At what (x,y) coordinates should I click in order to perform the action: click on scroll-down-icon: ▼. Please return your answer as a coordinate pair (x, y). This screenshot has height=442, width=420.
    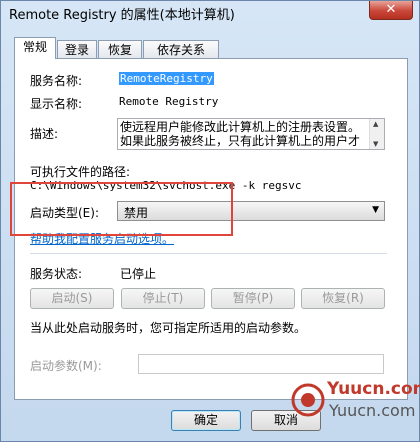
    Looking at the image, I should click on (375, 144).